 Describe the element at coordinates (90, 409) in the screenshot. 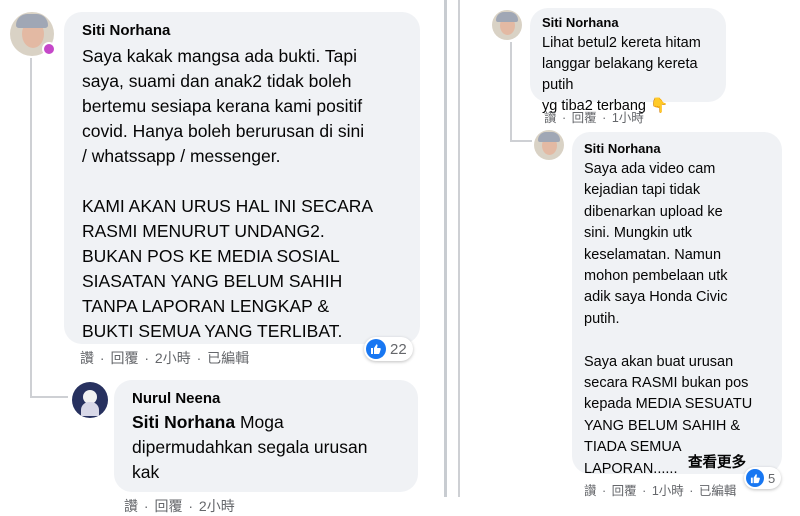

I see `avatar-figure` at that location.